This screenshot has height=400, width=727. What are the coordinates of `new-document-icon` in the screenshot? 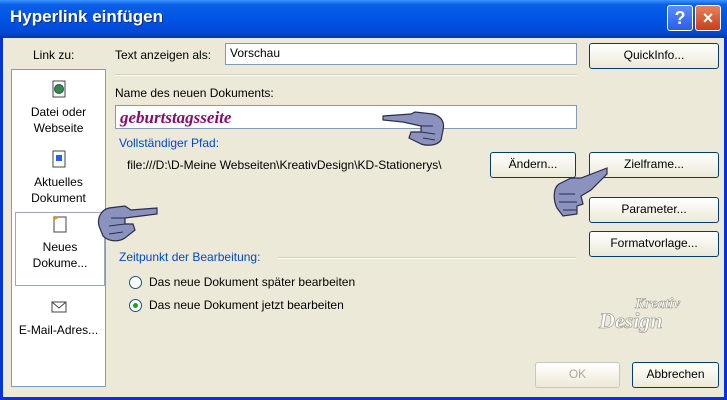 It's located at (59, 224).